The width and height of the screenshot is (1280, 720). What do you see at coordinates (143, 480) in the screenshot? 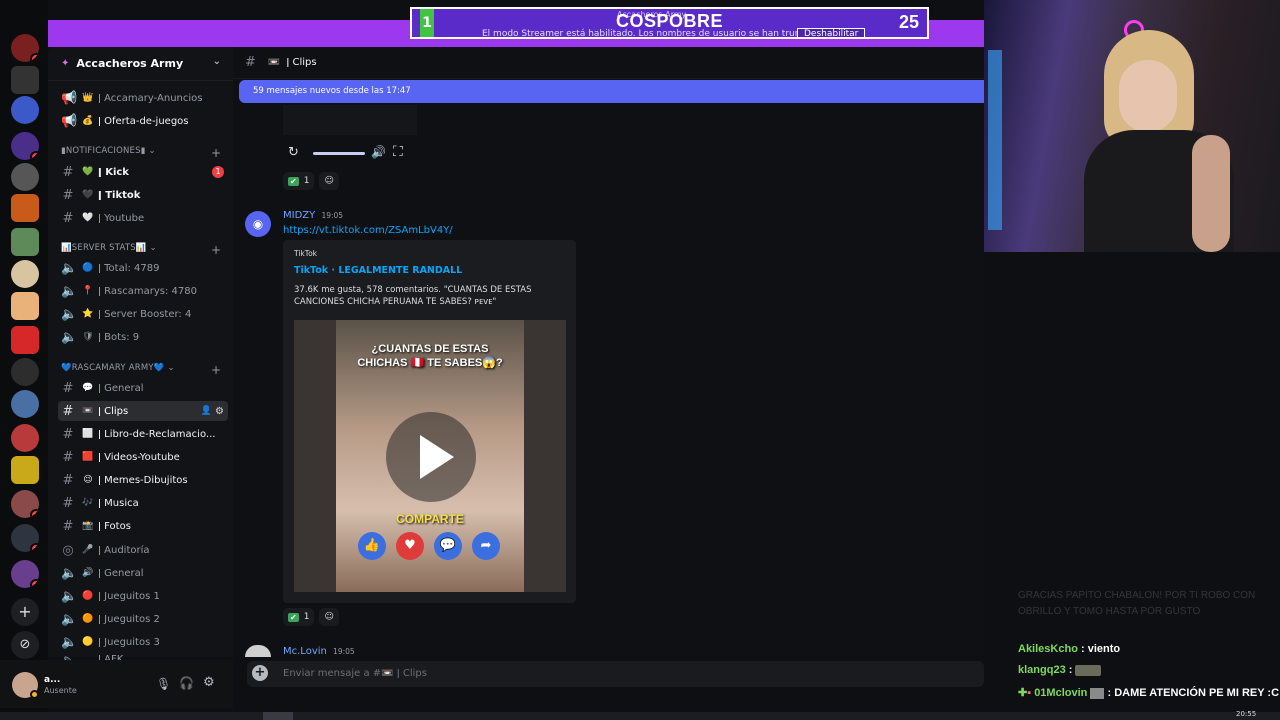
I see `channel-item: # 😉 ǀ Memes-Dibujitos` at bounding box center [143, 480].